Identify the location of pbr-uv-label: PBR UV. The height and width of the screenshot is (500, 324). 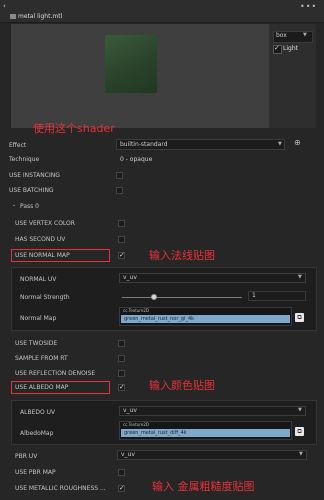
(26, 456).